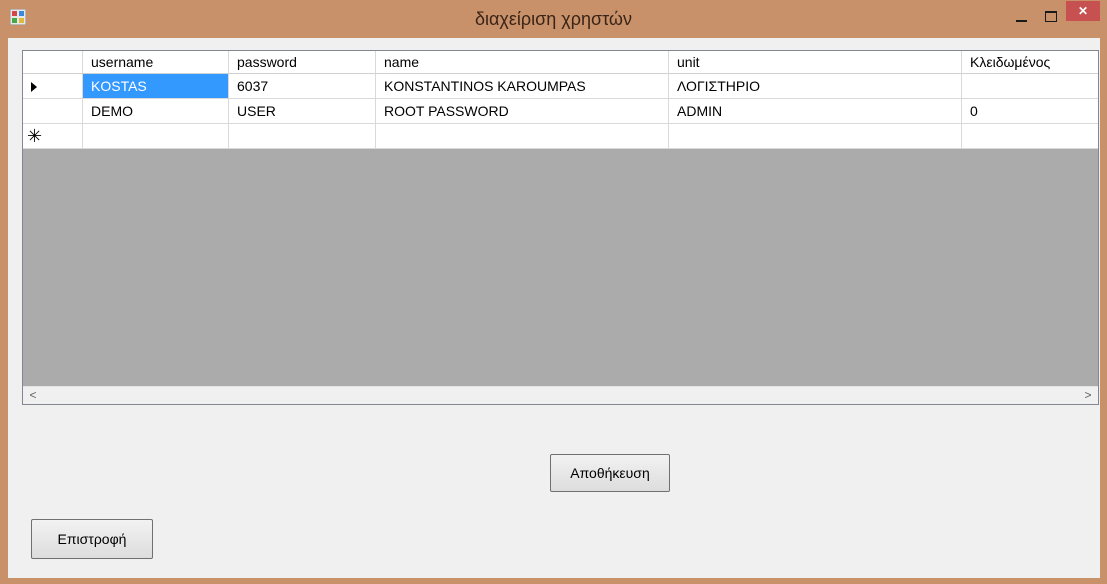  Describe the element at coordinates (156, 62) in the screenshot. I see `column-header-username: username` at that location.